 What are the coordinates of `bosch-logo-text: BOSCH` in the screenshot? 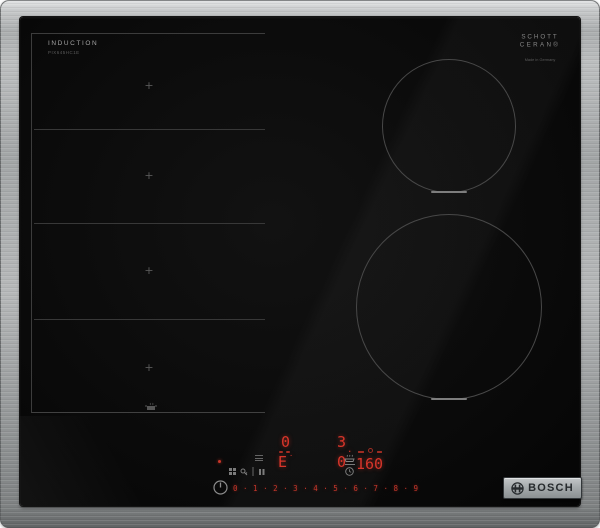 It's located at (551, 488).